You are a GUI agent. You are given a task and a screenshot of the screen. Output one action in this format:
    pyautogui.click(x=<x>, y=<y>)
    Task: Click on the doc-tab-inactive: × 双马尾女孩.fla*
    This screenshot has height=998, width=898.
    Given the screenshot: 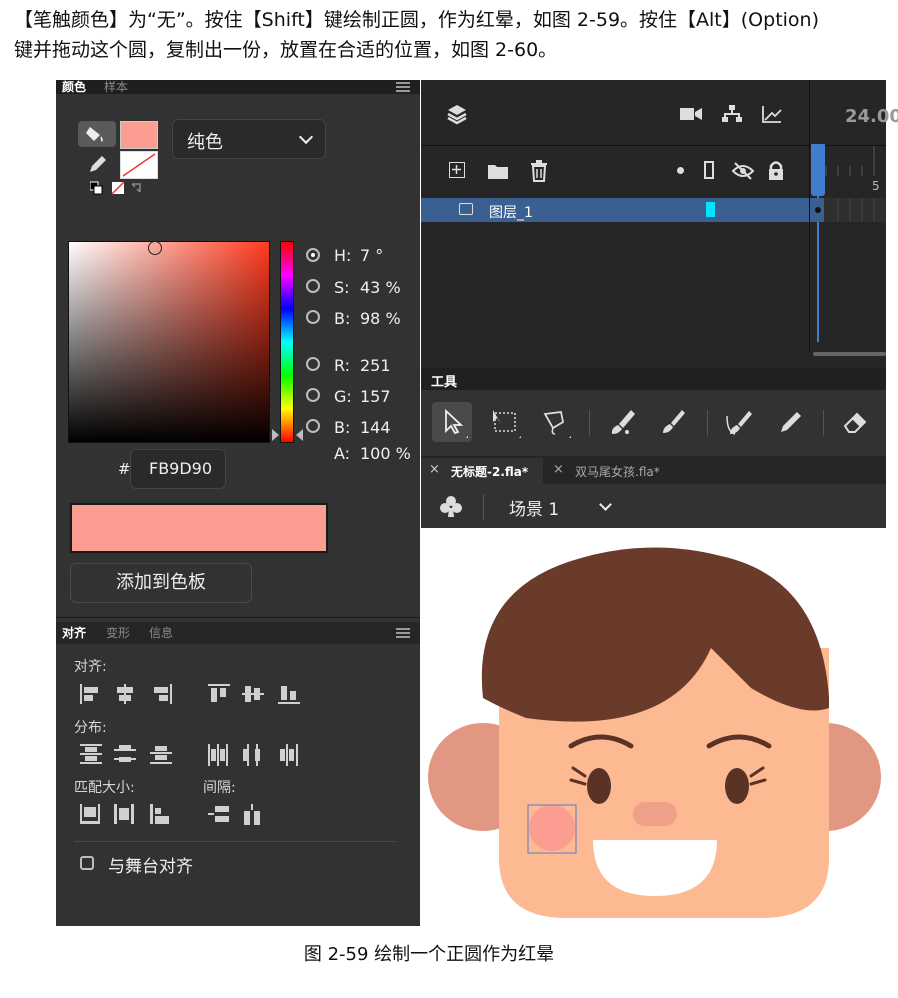 What is the action you would take?
    pyautogui.click(x=615, y=471)
    